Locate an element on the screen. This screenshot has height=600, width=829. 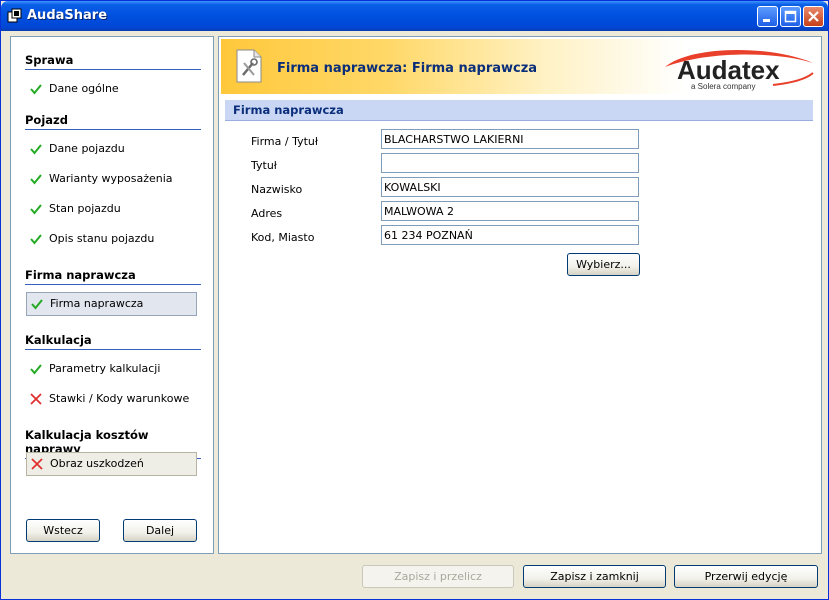
nav-item-warianty-wyposazenia: Warianty wyposażenia is located at coordinates (111, 179).